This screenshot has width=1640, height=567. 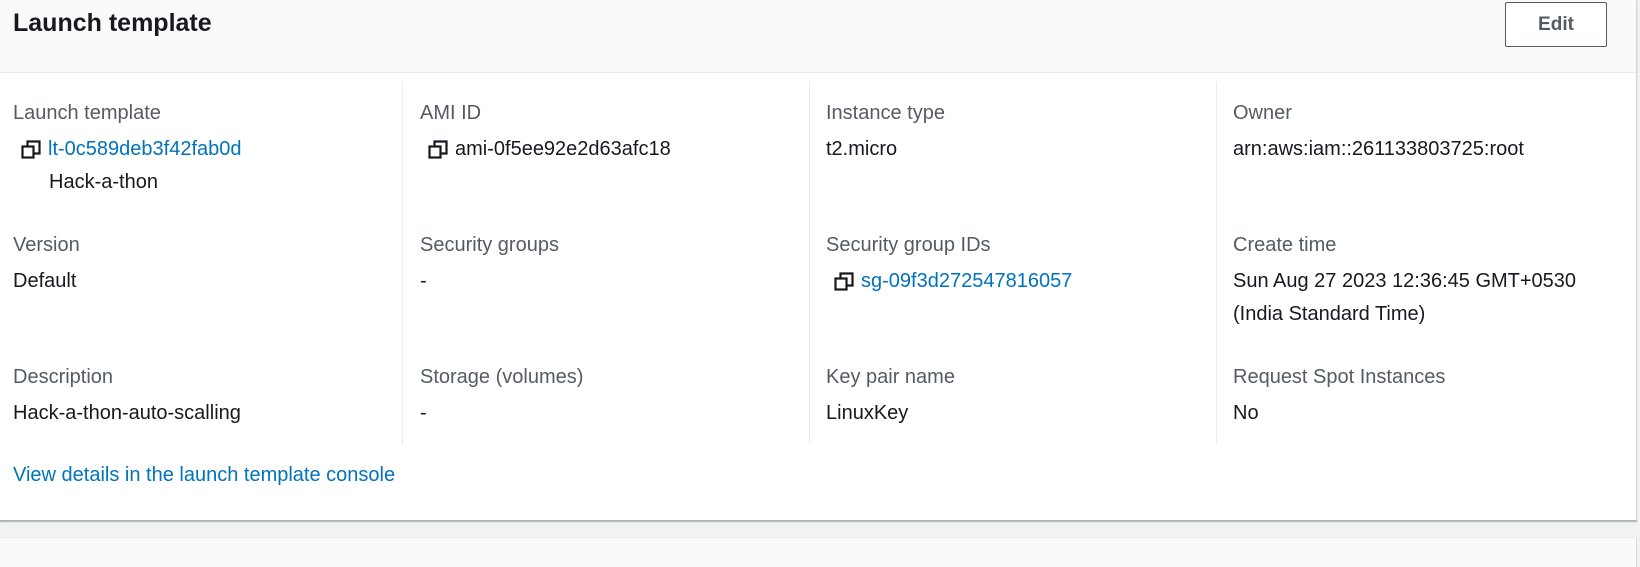 I want to click on field-label: Request Spot Instances, so click(x=1339, y=377).